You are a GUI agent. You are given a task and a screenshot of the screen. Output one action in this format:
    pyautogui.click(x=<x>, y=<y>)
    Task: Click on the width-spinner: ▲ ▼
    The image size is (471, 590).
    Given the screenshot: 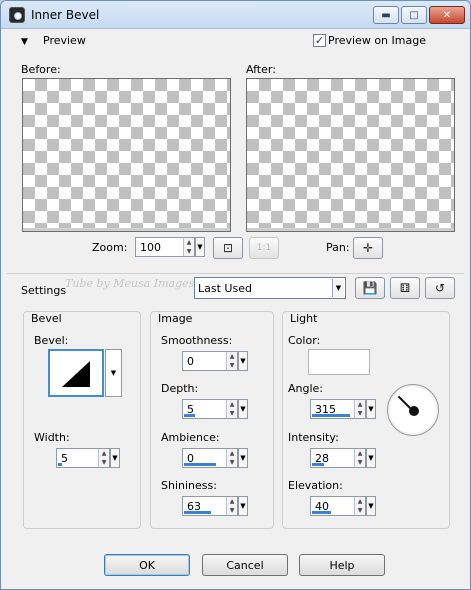 What is the action you would take?
    pyautogui.click(x=103, y=458)
    